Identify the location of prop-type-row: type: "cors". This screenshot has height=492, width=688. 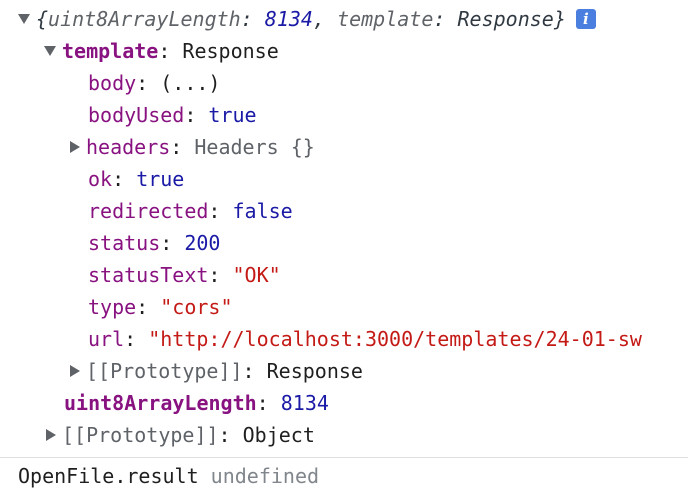
(160, 307).